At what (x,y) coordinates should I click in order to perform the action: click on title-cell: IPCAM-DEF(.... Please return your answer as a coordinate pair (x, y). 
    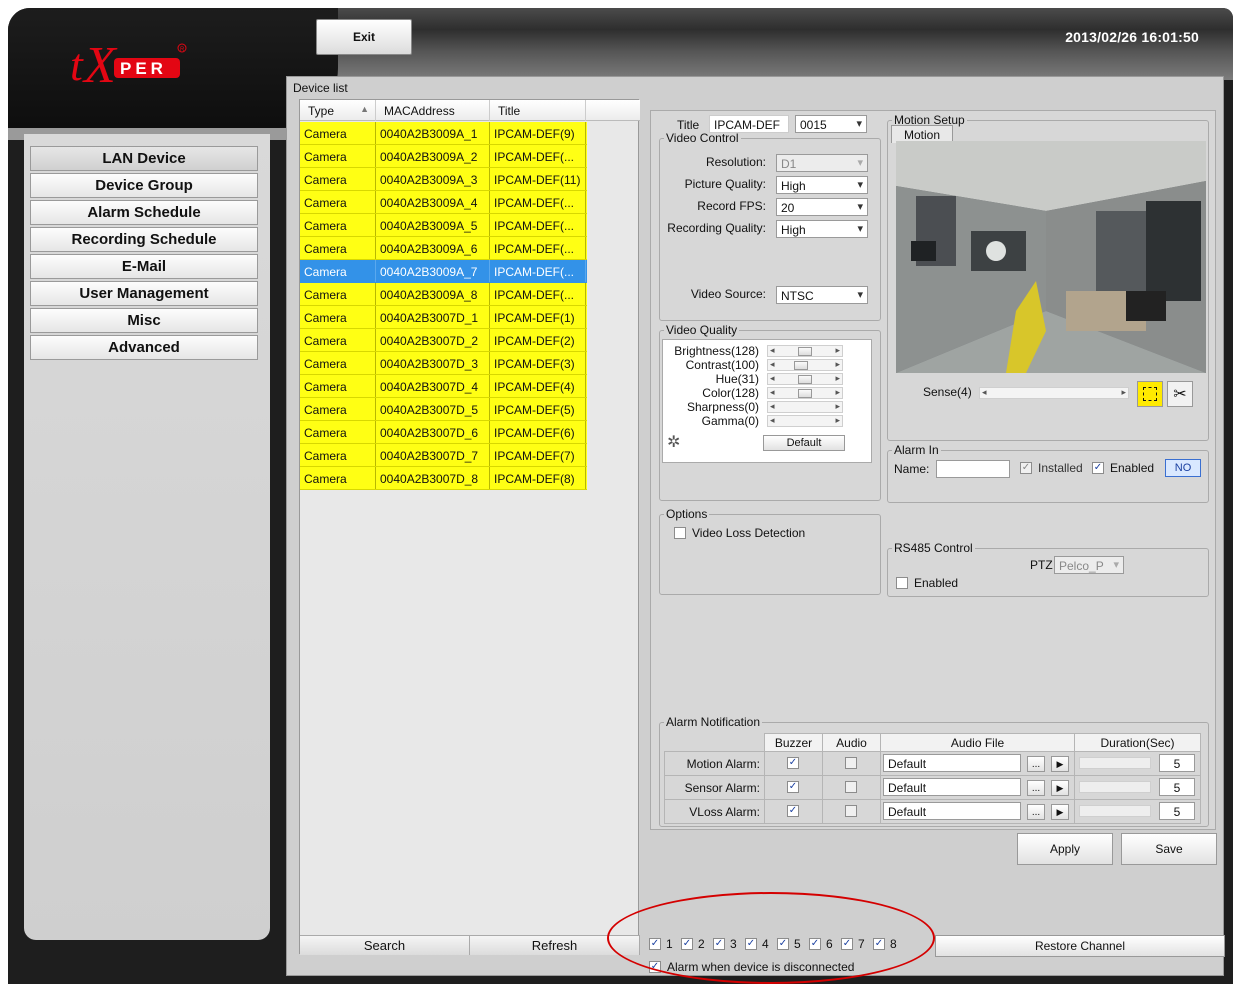
    Looking at the image, I should click on (538, 271).